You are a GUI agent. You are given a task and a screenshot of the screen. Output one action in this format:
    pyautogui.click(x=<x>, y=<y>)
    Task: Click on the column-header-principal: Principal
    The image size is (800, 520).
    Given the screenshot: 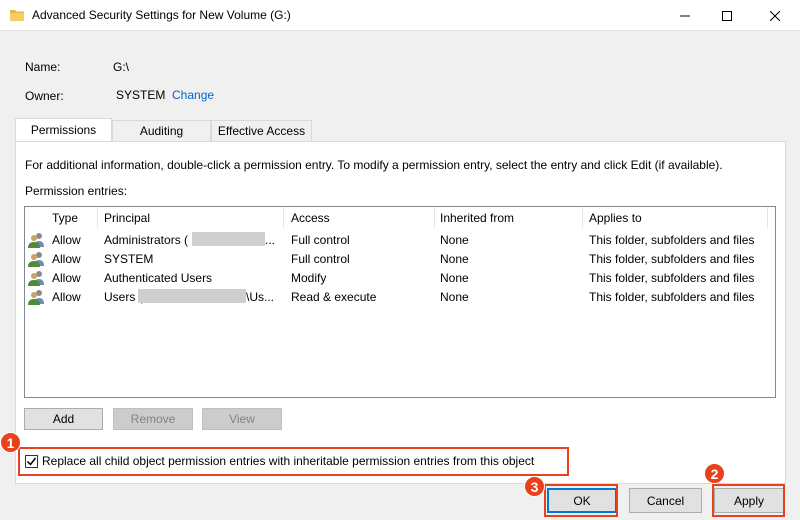 What is the action you would take?
    pyautogui.click(x=127, y=218)
    